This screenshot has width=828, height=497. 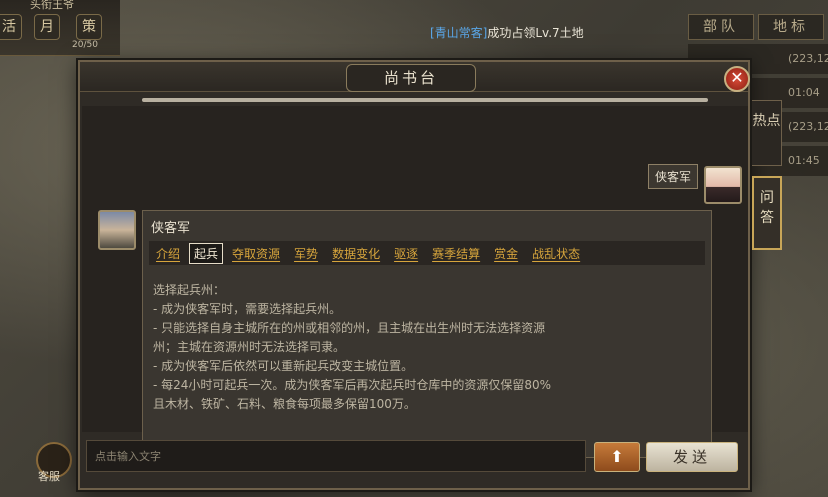 What do you see at coordinates (406, 253) in the screenshot?
I see `tab-expel: 驱逐` at bounding box center [406, 253].